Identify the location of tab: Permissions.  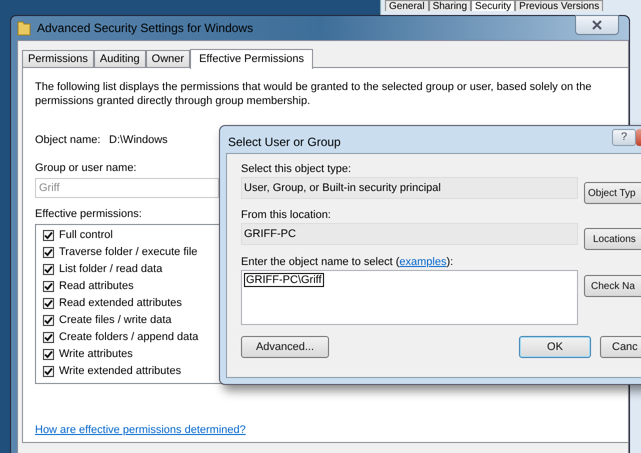
(58, 59).